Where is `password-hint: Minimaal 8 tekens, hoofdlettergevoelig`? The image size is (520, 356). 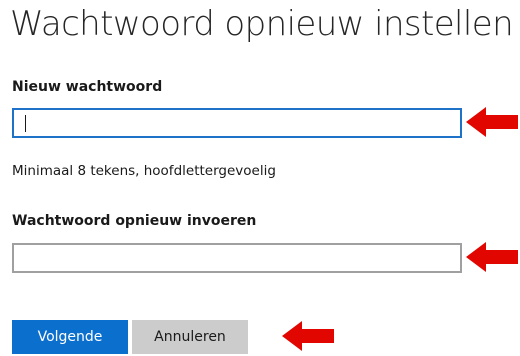 password-hint: Minimaal 8 tekens, hoofdlettergevoelig is located at coordinates (144, 171).